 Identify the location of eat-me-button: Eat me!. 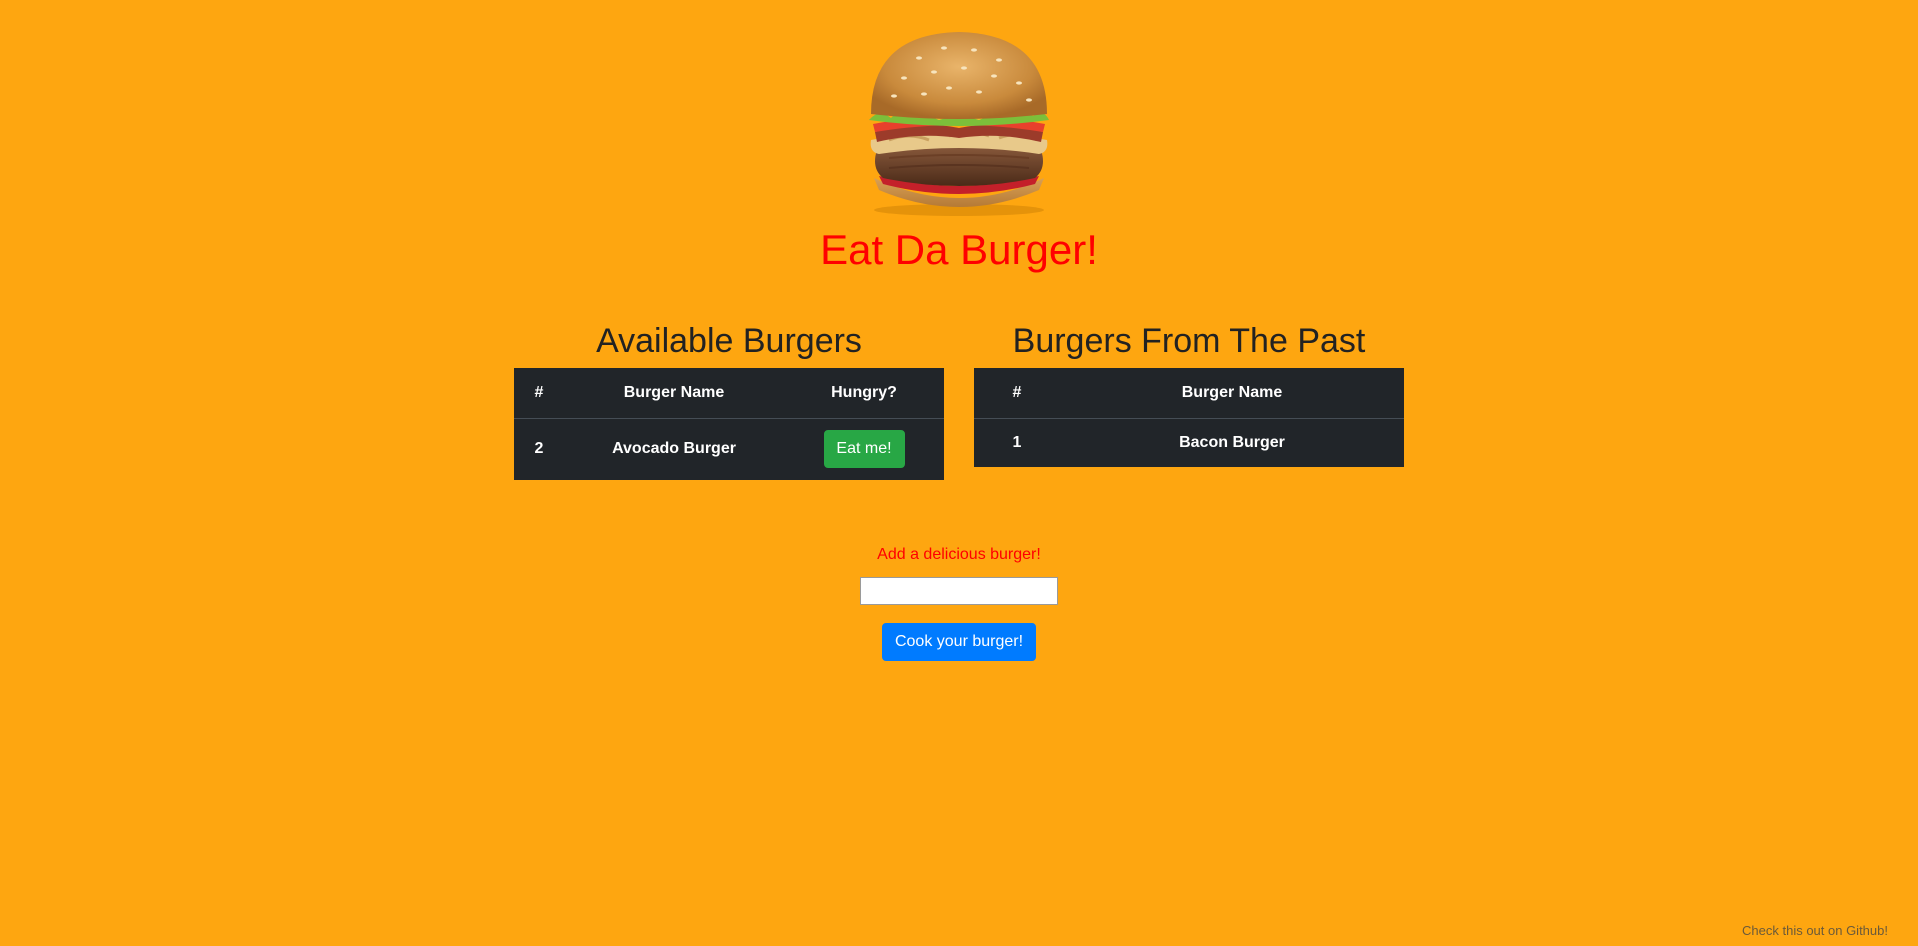
(864, 449).